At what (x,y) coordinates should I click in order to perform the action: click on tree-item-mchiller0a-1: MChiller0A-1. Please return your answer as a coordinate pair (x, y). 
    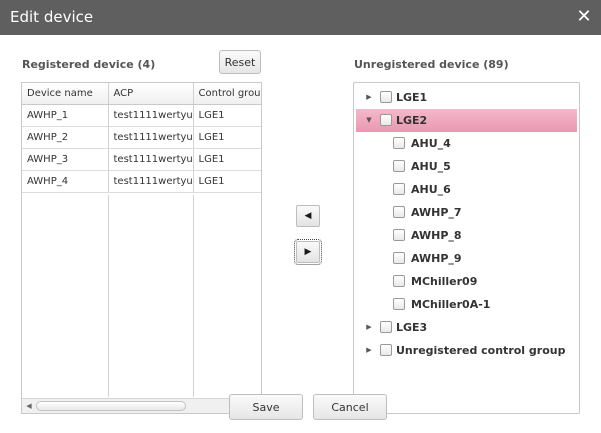
    Looking at the image, I should click on (466, 304).